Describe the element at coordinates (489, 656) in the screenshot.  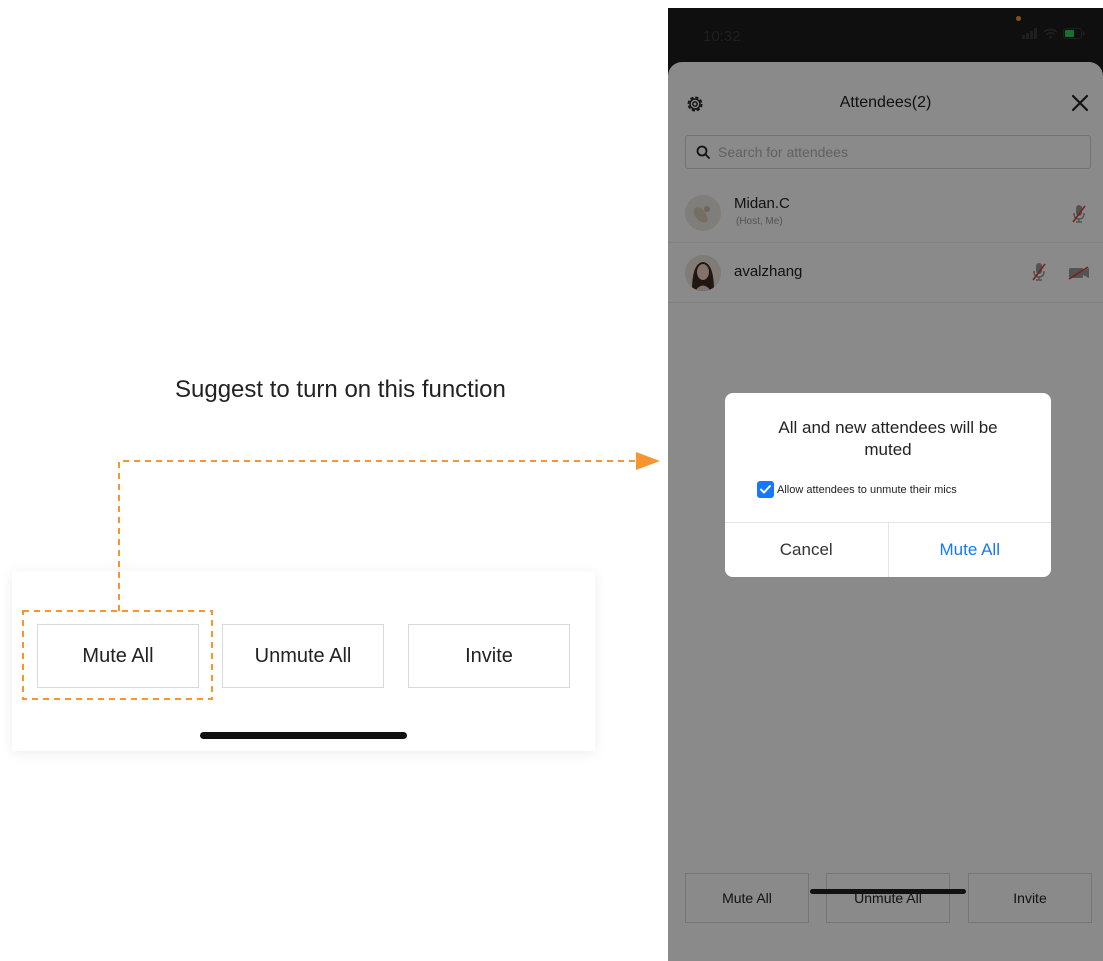
I see `zoomed-invite-button: Invite` at that location.